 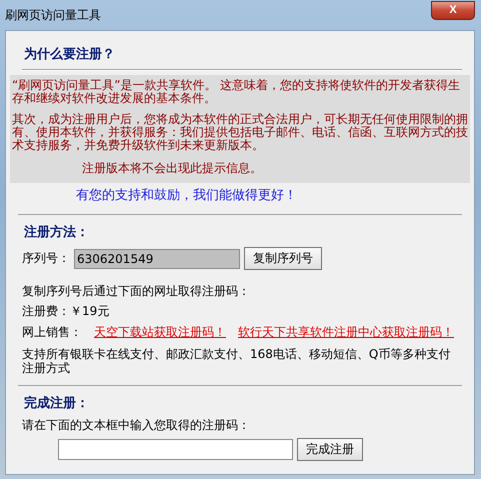 What do you see at coordinates (186, 195) in the screenshot?
I see `thanks-text: 有您的支持和鼓励，我们能做得更好！` at bounding box center [186, 195].